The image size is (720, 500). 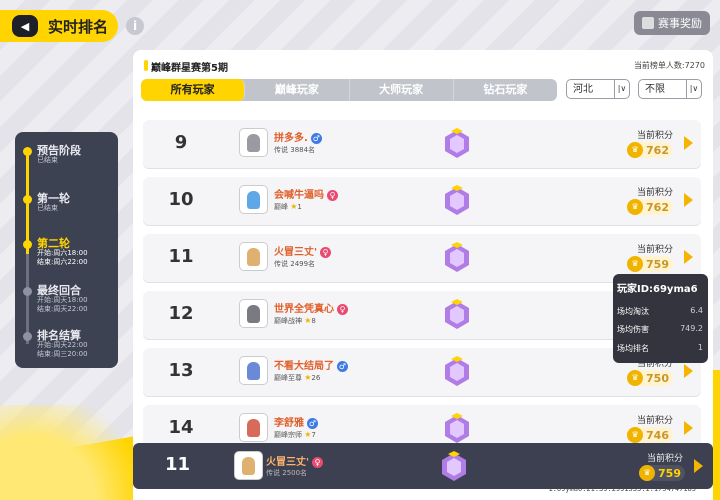 I want to click on ranking-count: 当前榜单人数:7270, so click(x=669, y=65).